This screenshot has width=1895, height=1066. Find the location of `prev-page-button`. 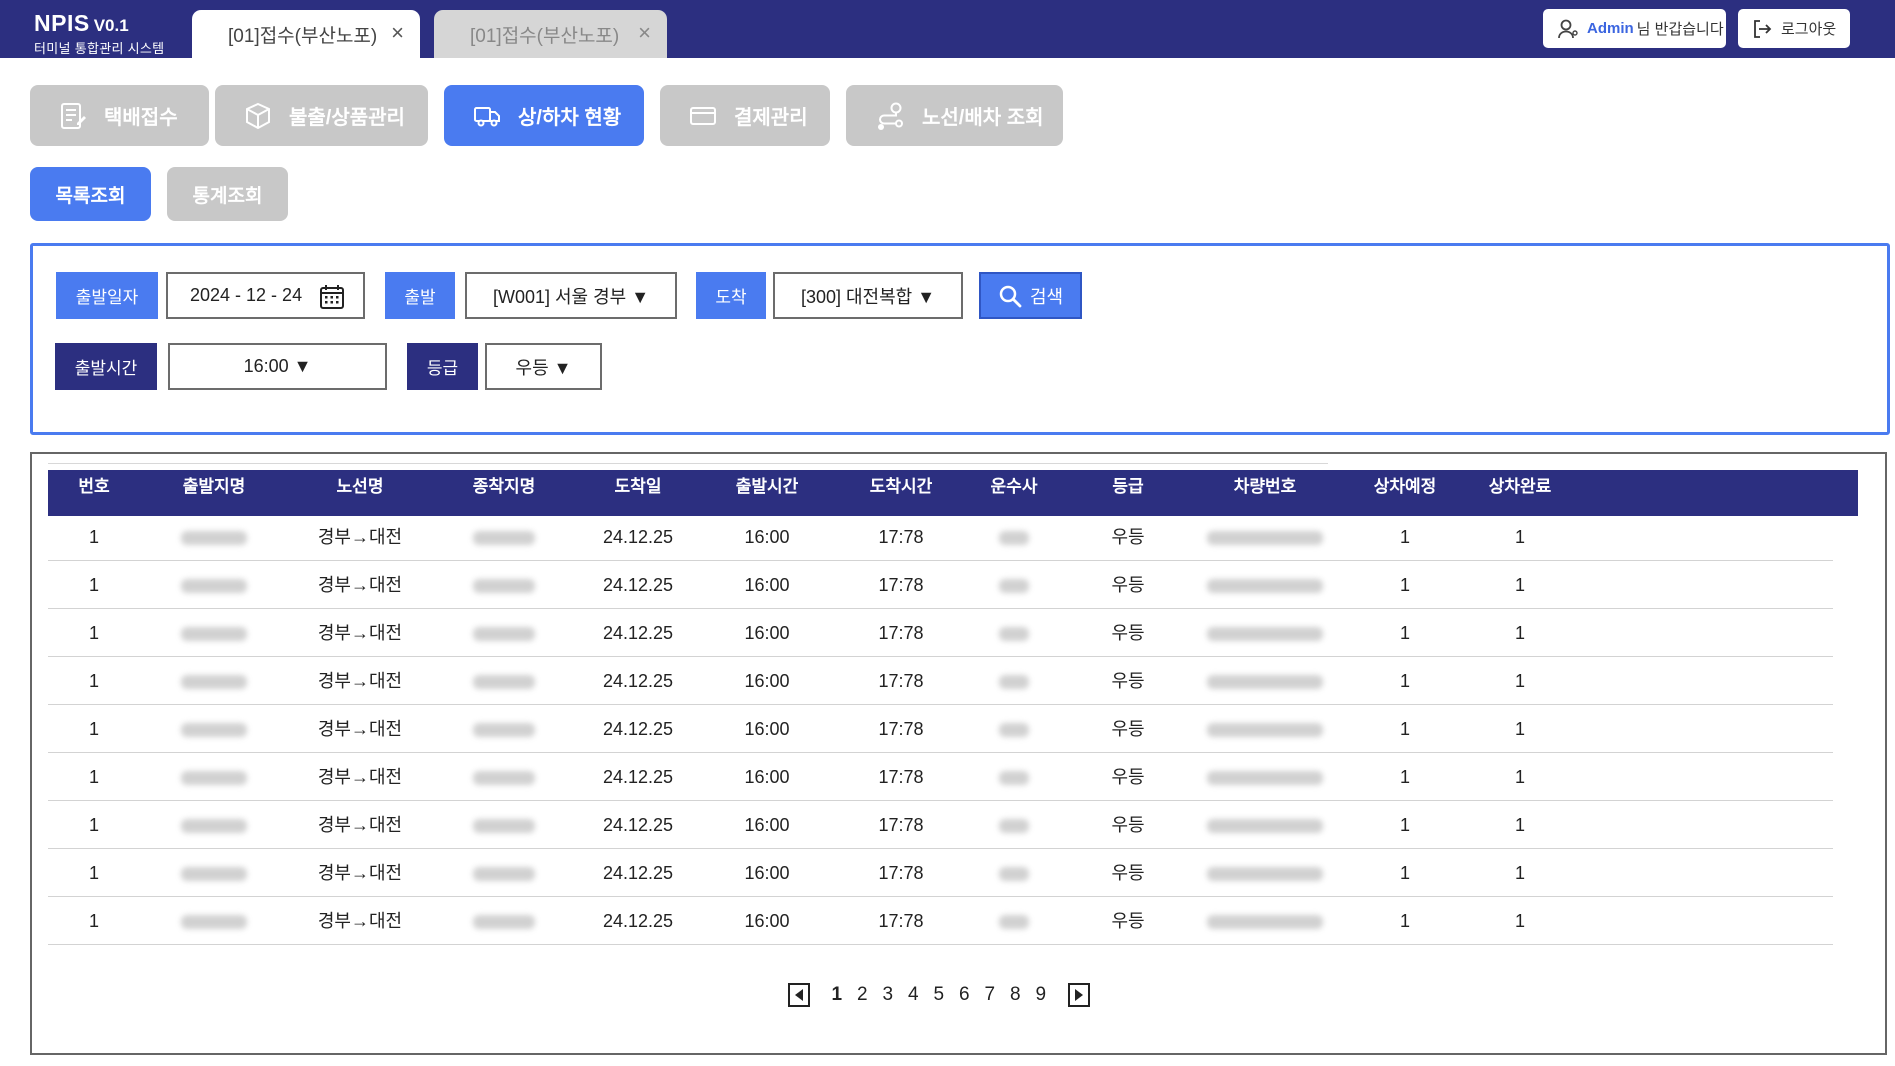

prev-page-button is located at coordinates (799, 995).